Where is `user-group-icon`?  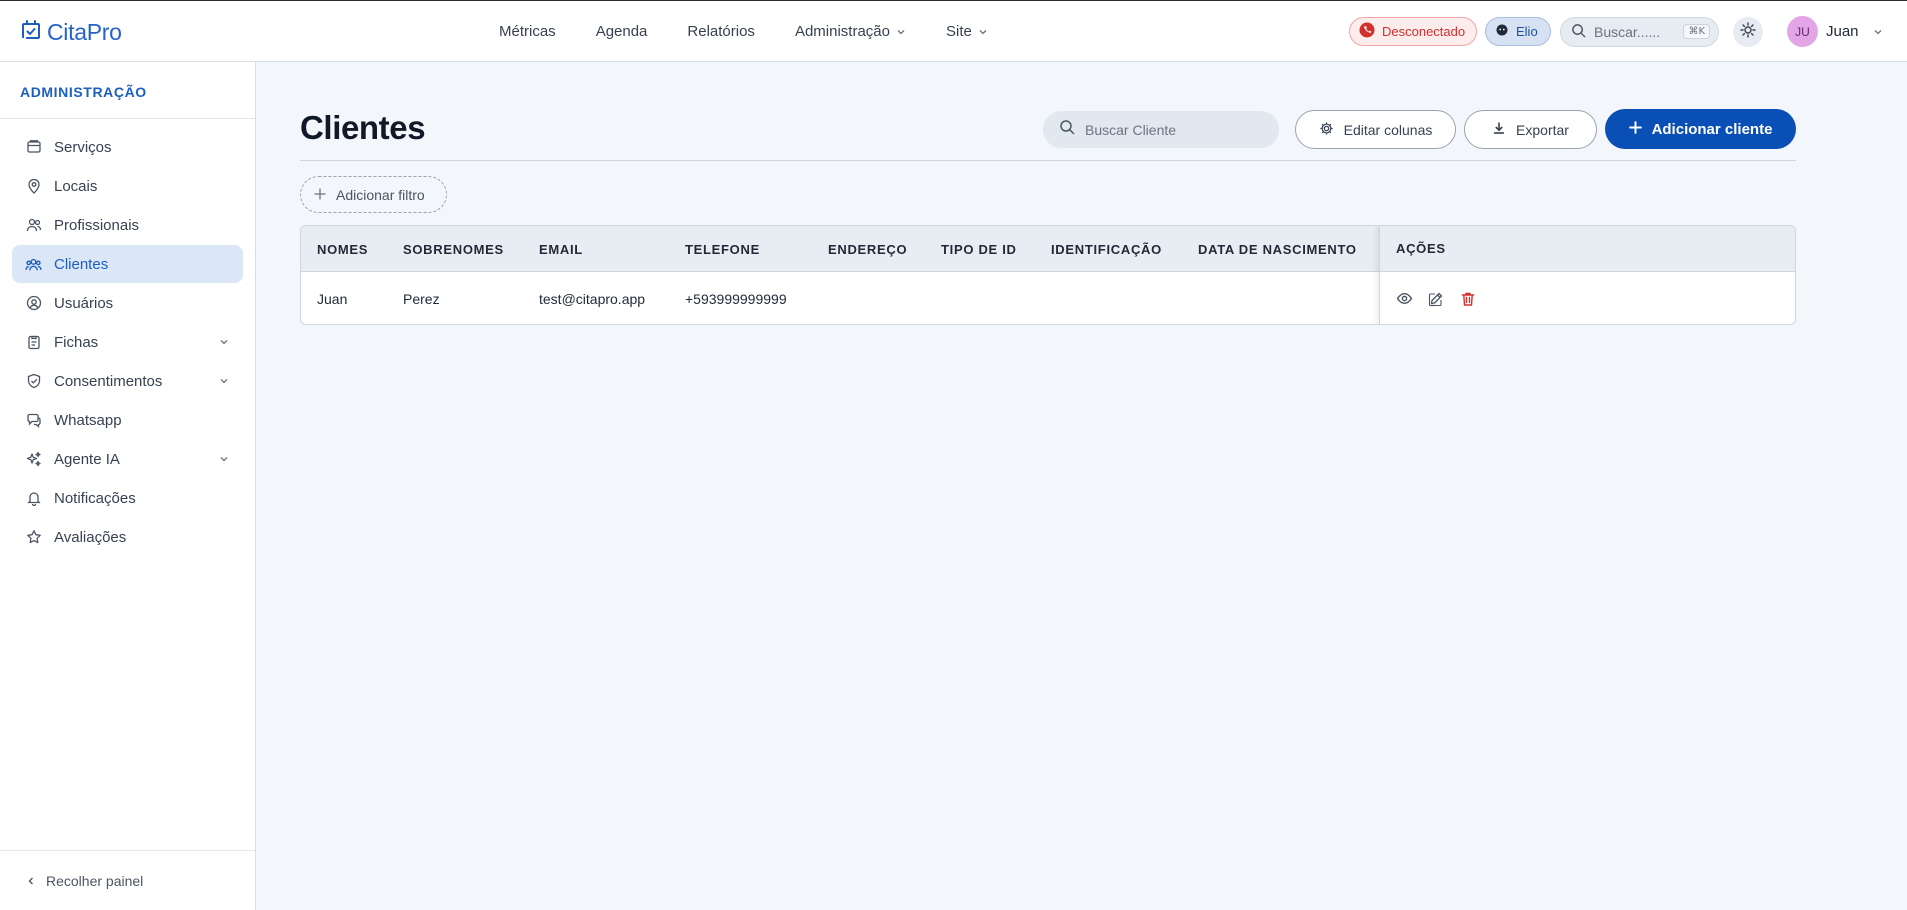 user-group-icon is located at coordinates (33, 264).